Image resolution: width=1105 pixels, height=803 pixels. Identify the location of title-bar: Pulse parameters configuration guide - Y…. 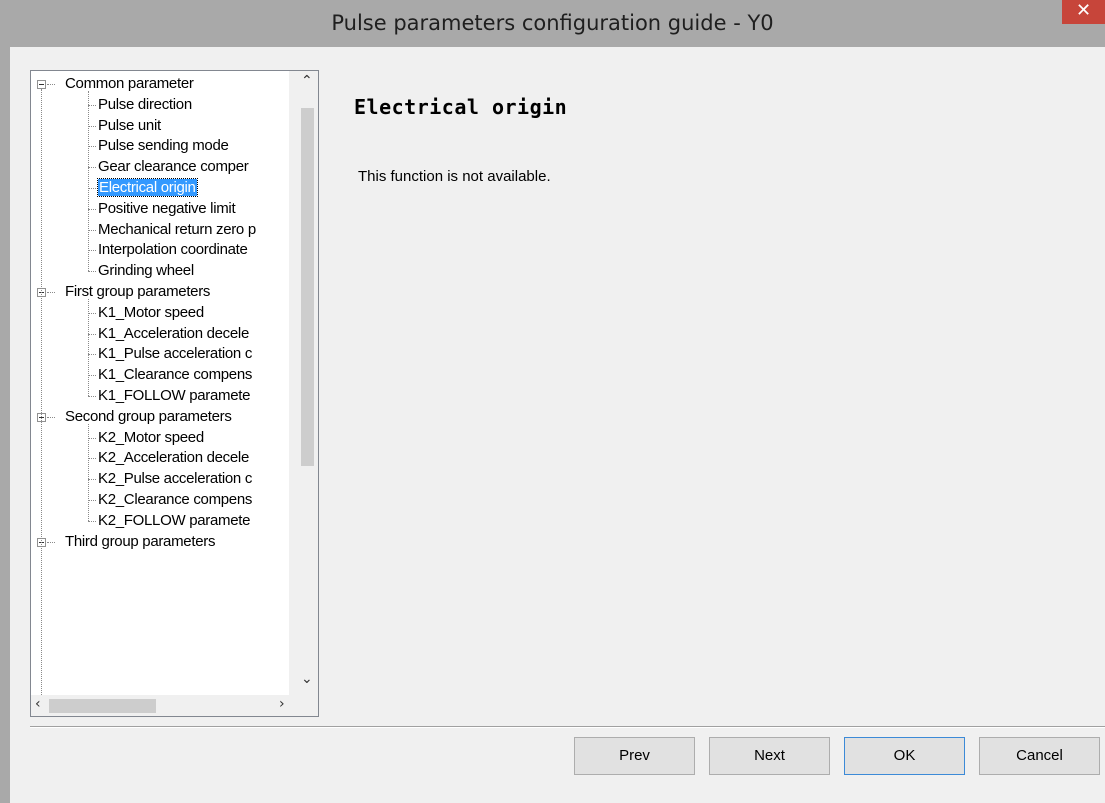
(552, 23).